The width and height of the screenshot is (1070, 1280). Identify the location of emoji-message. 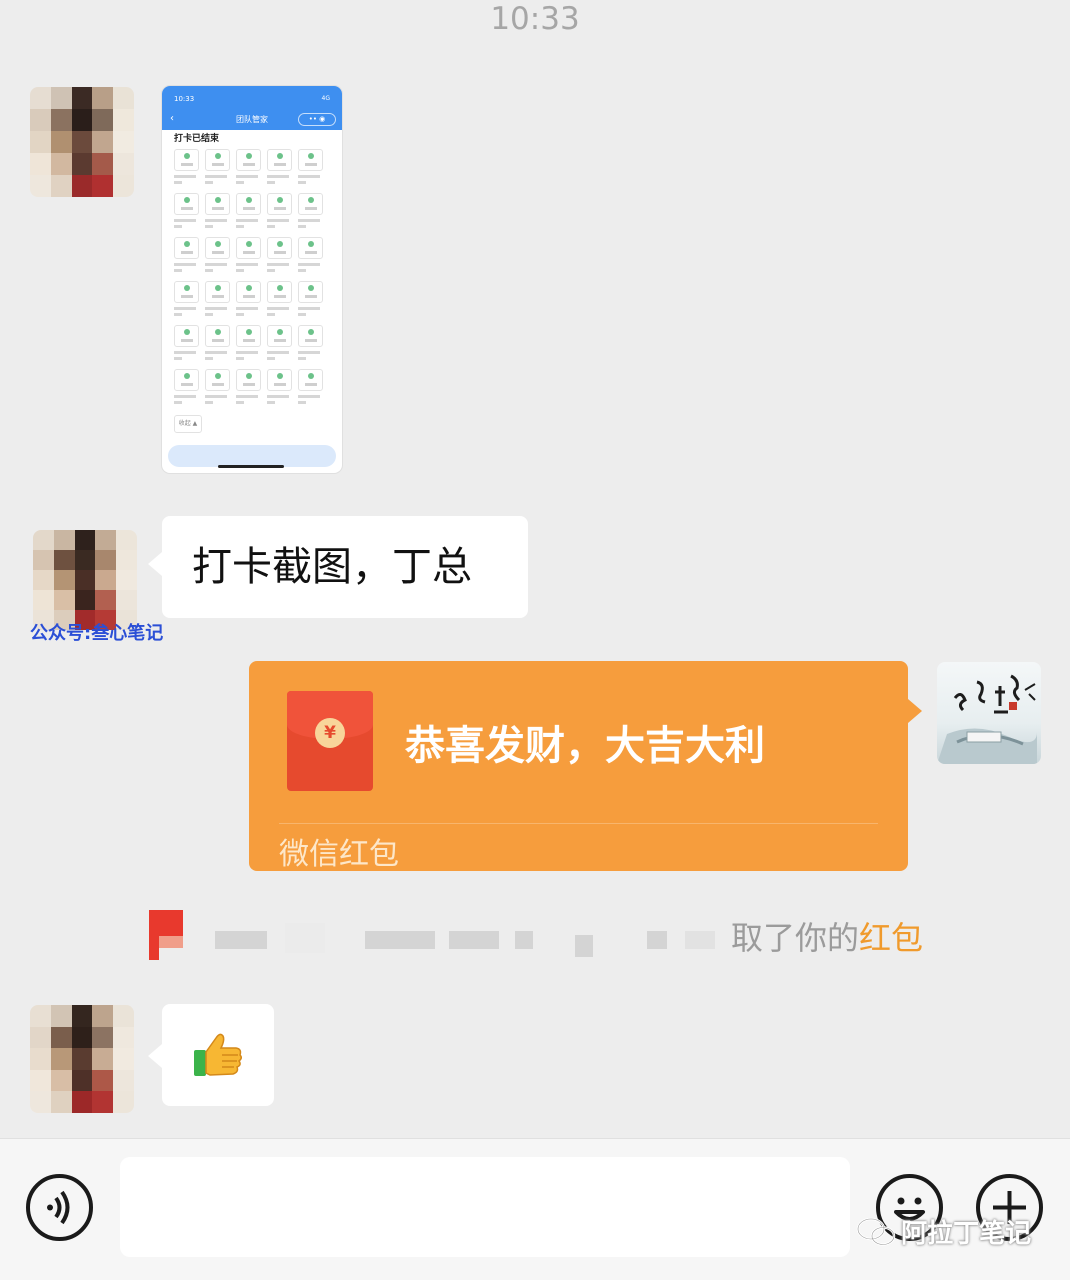
(211, 1055).